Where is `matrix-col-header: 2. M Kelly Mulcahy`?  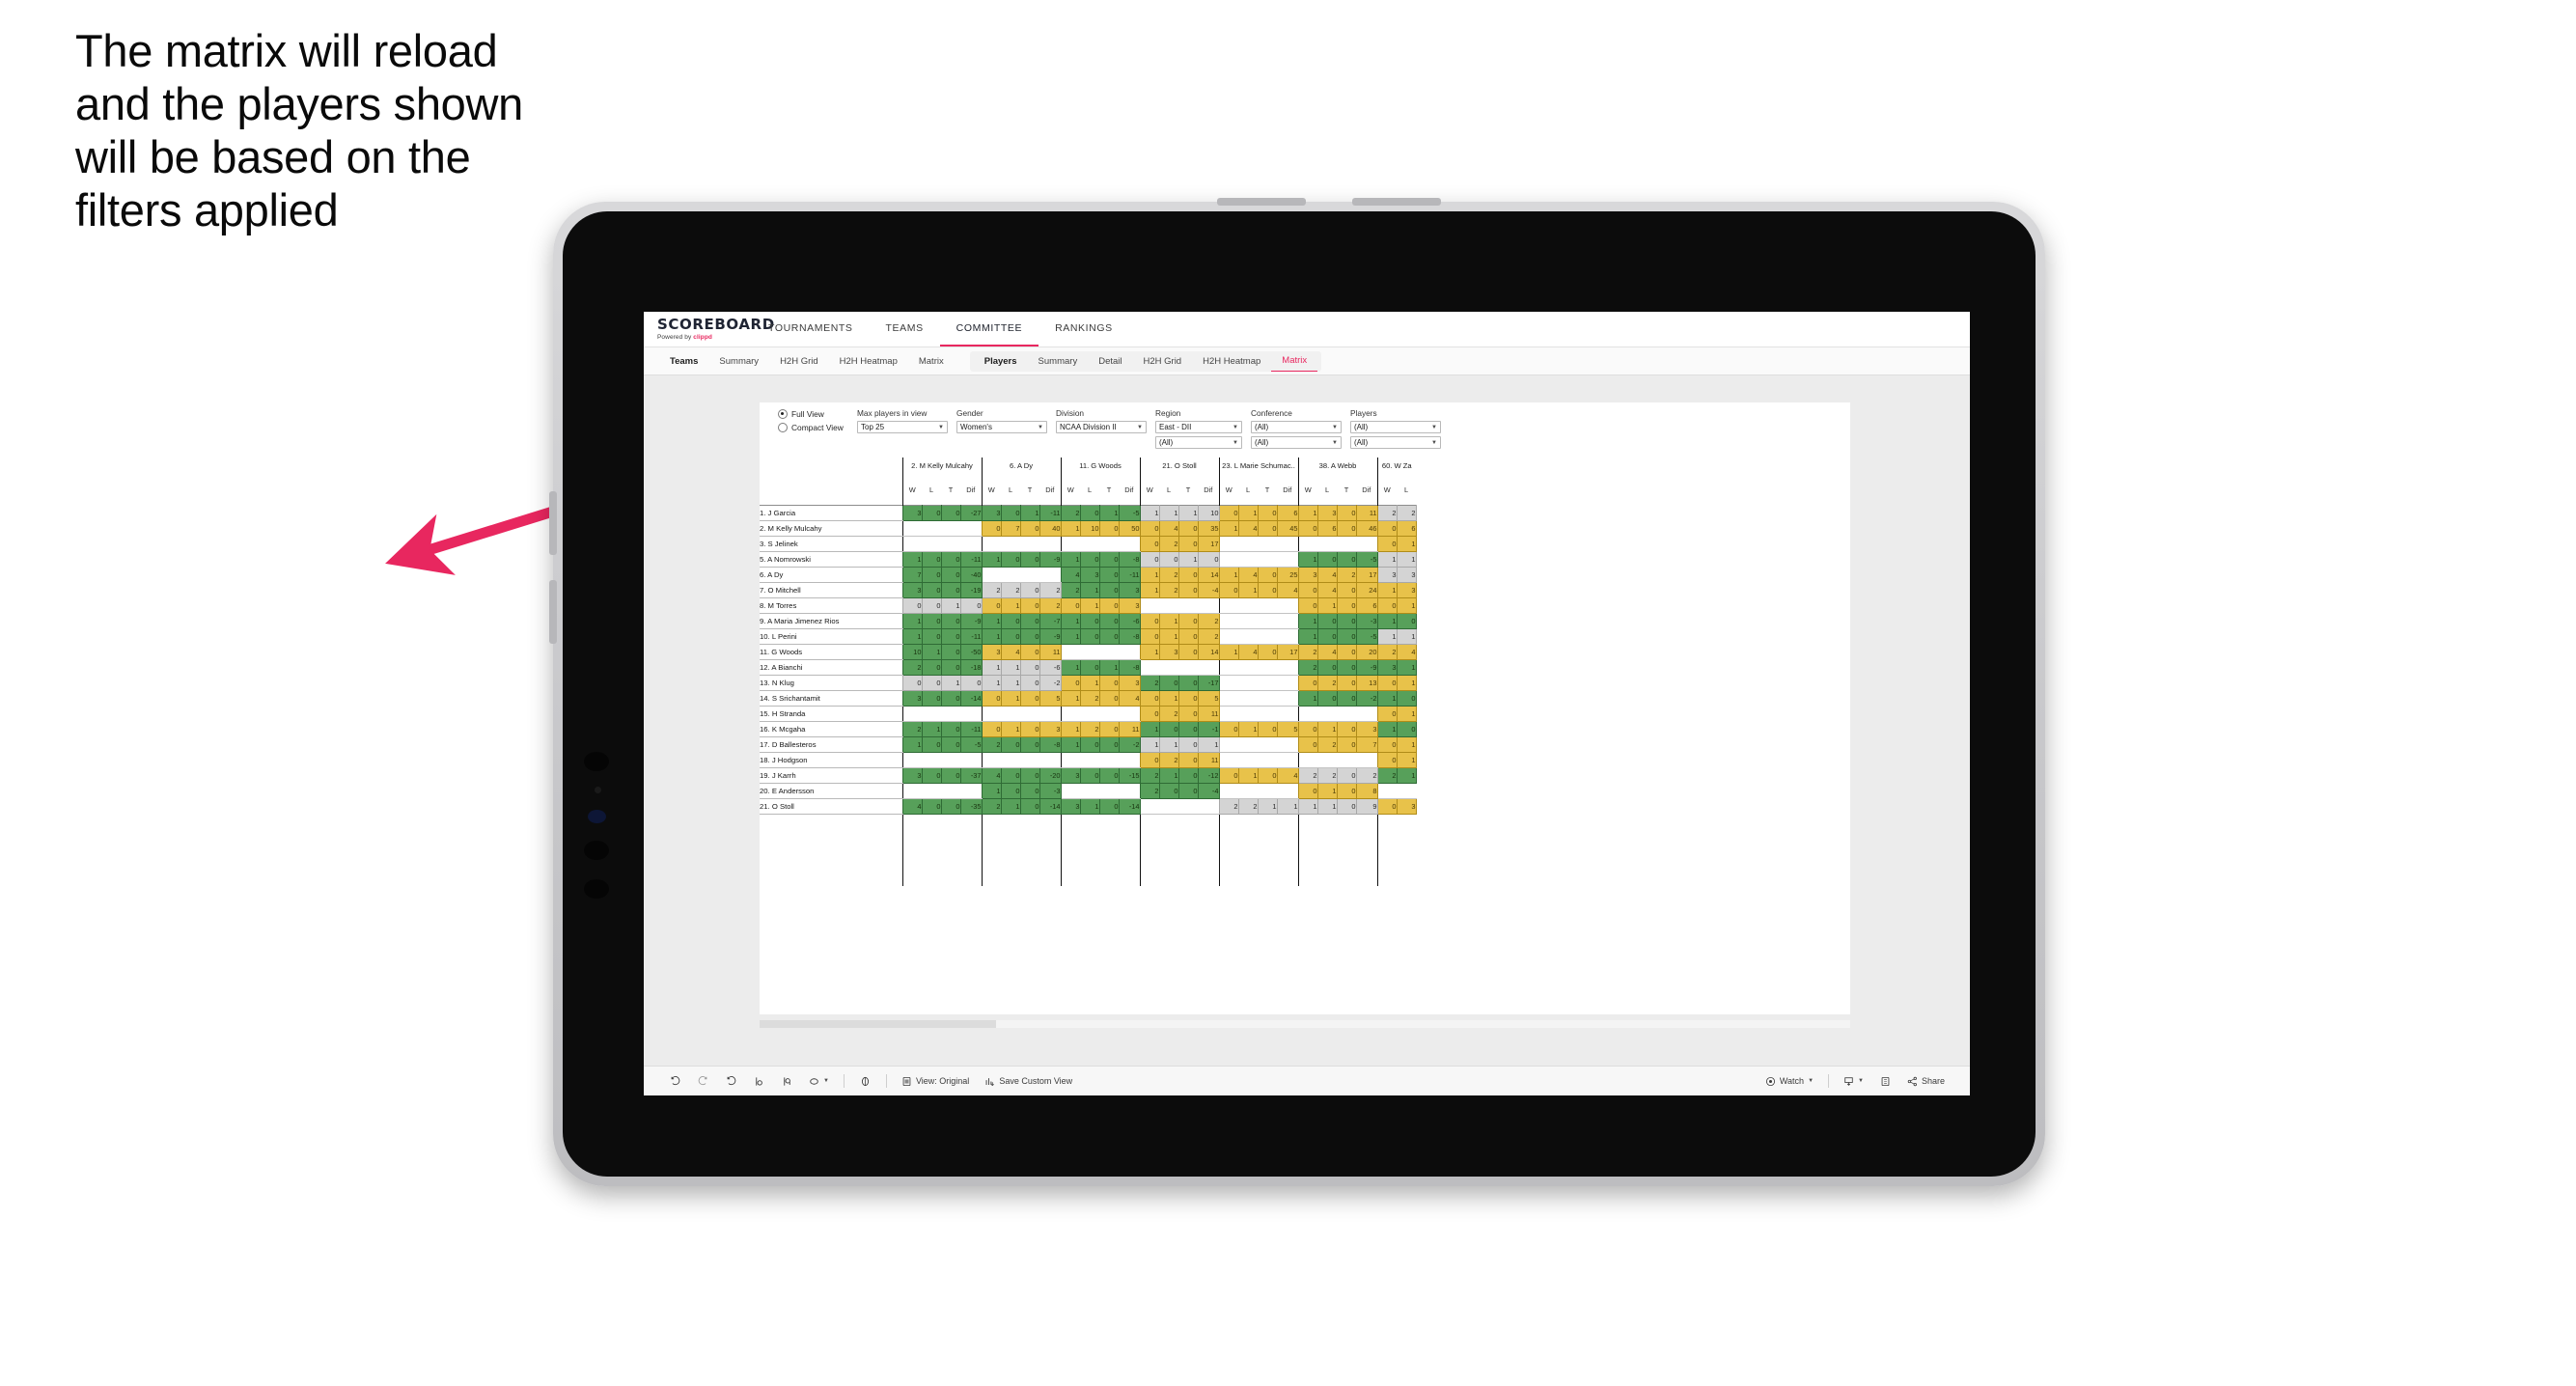 matrix-col-header: 2. M Kelly Mulcahy is located at coordinates (941, 465).